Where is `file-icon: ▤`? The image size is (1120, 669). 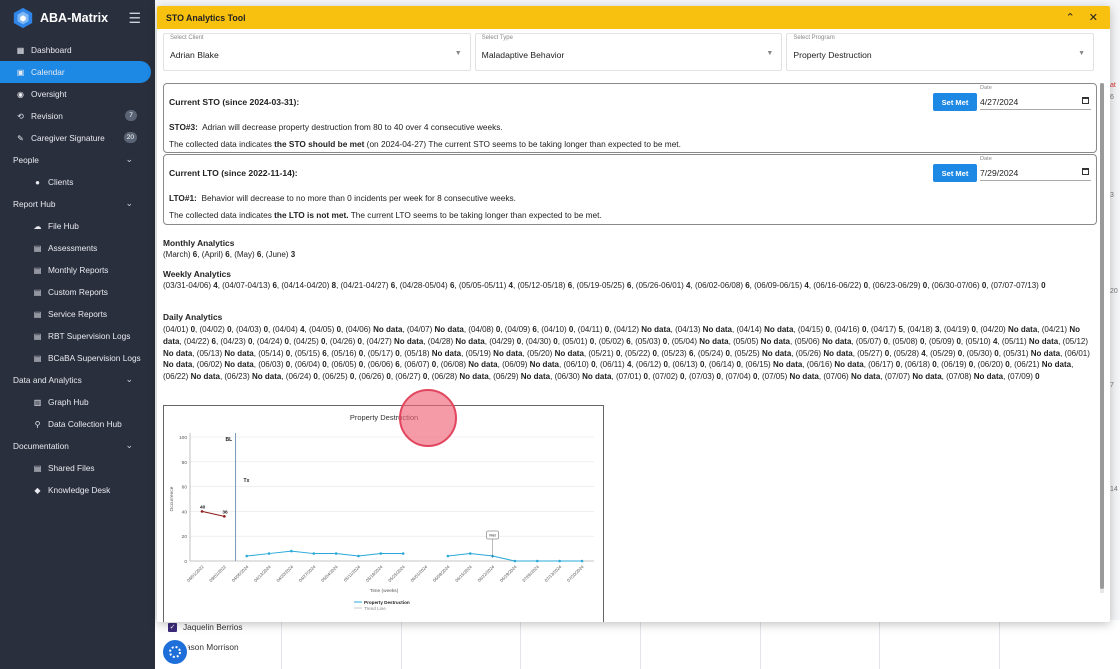 file-icon: ▤ is located at coordinates (37, 468).